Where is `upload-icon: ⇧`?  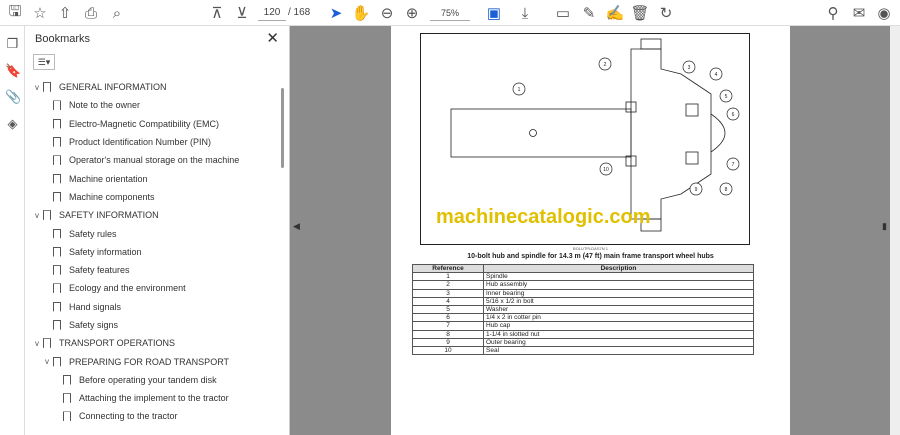 upload-icon: ⇧ is located at coordinates (65, 13).